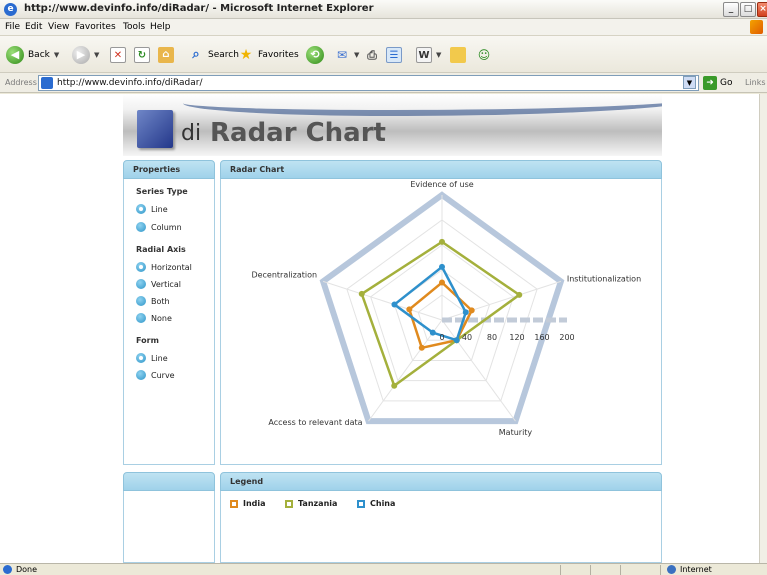 This screenshot has width=767, height=575. Describe the element at coordinates (566, 337) in the screenshot. I see `radial-tick-label: 200` at that location.